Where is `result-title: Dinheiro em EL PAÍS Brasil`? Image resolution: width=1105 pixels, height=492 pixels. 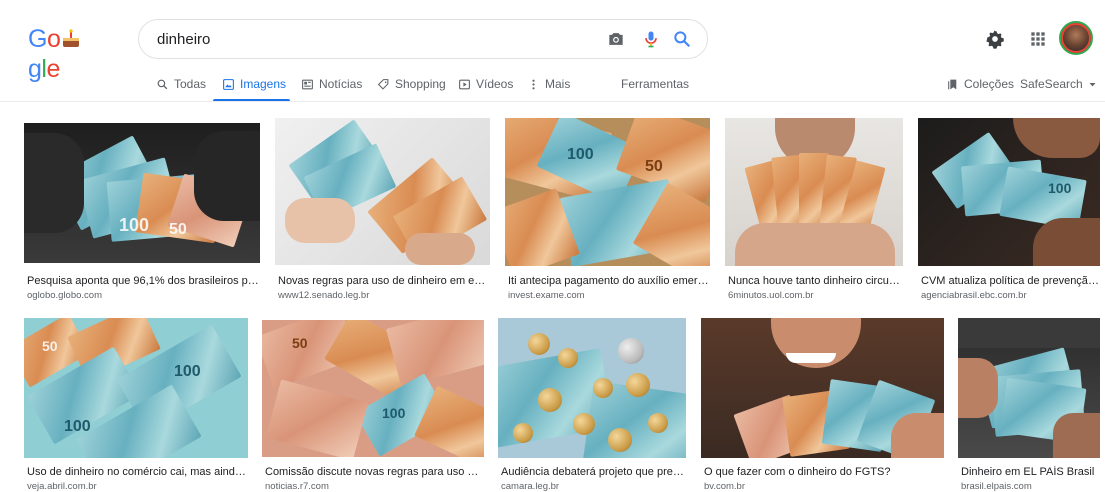 result-title: Dinheiro em EL PAÍS Brasil is located at coordinates (1030, 472).